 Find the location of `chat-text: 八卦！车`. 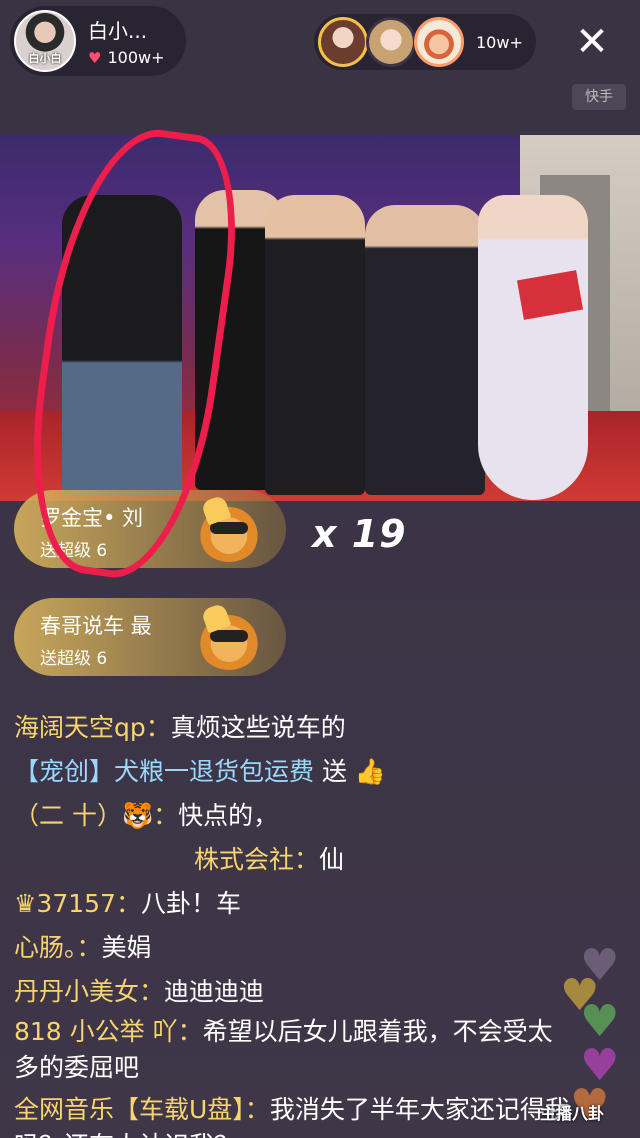

chat-text: 八卦！车 is located at coordinates (190, 903).